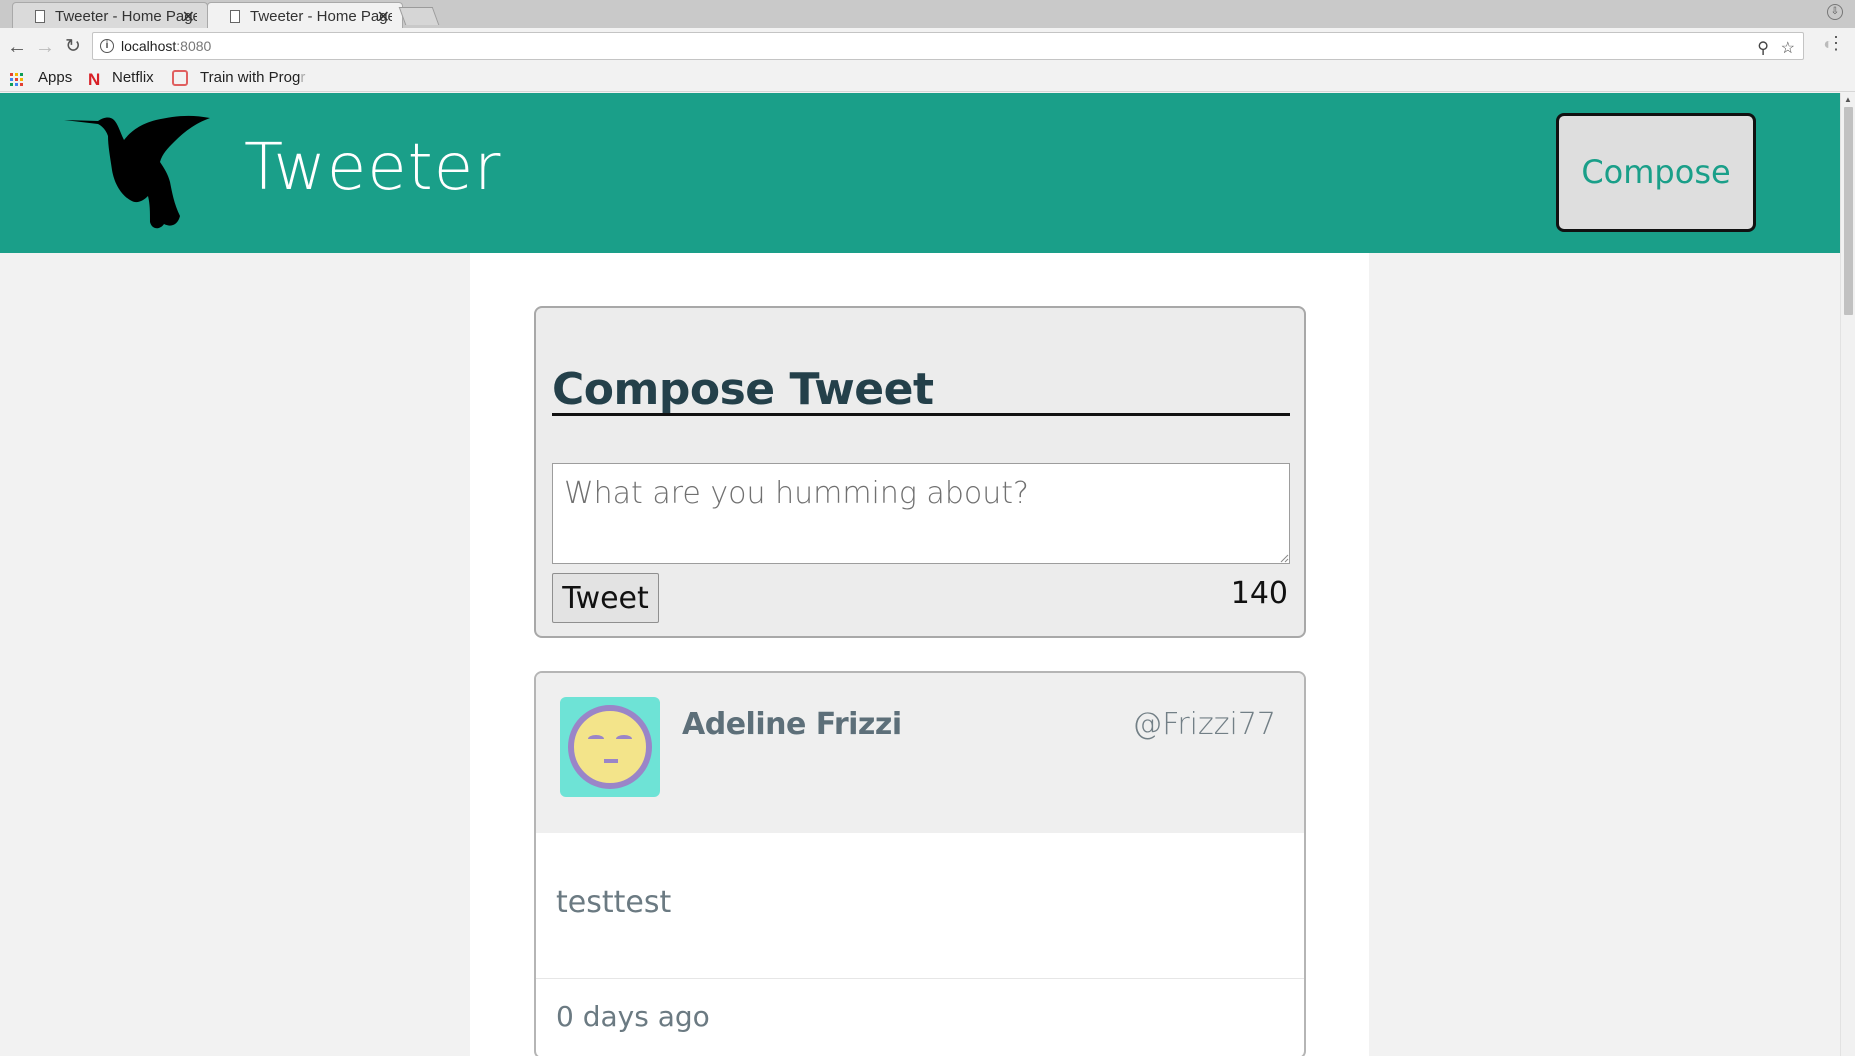 This screenshot has width=1855, height=1056. What do you see at coordinates (1656, 172) in the screenshot?
I see `compose-toggle-button: Compose` at bounding box center [1656, 172].